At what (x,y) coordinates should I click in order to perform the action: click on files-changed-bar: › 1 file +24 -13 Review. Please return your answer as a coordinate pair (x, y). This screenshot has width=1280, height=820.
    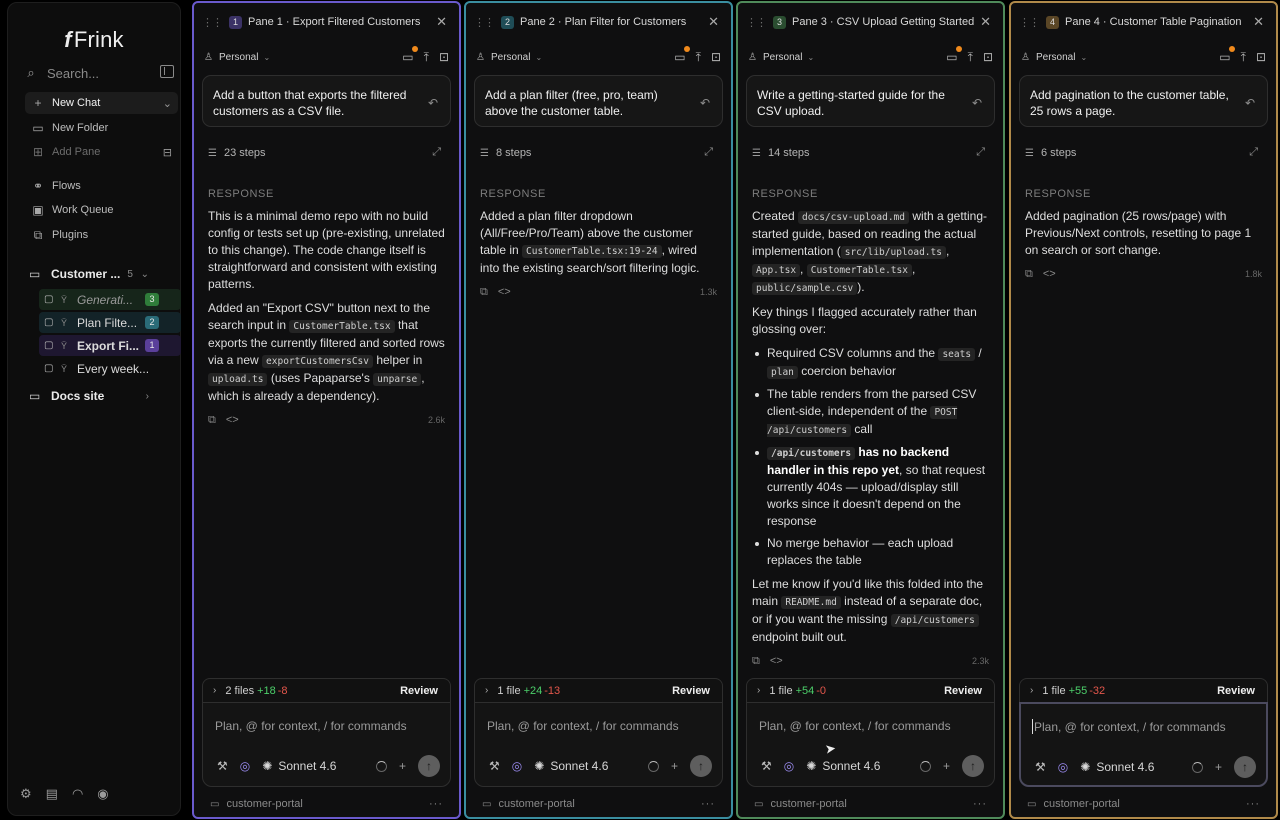
    Looking at the image, I should click on (598, 690).